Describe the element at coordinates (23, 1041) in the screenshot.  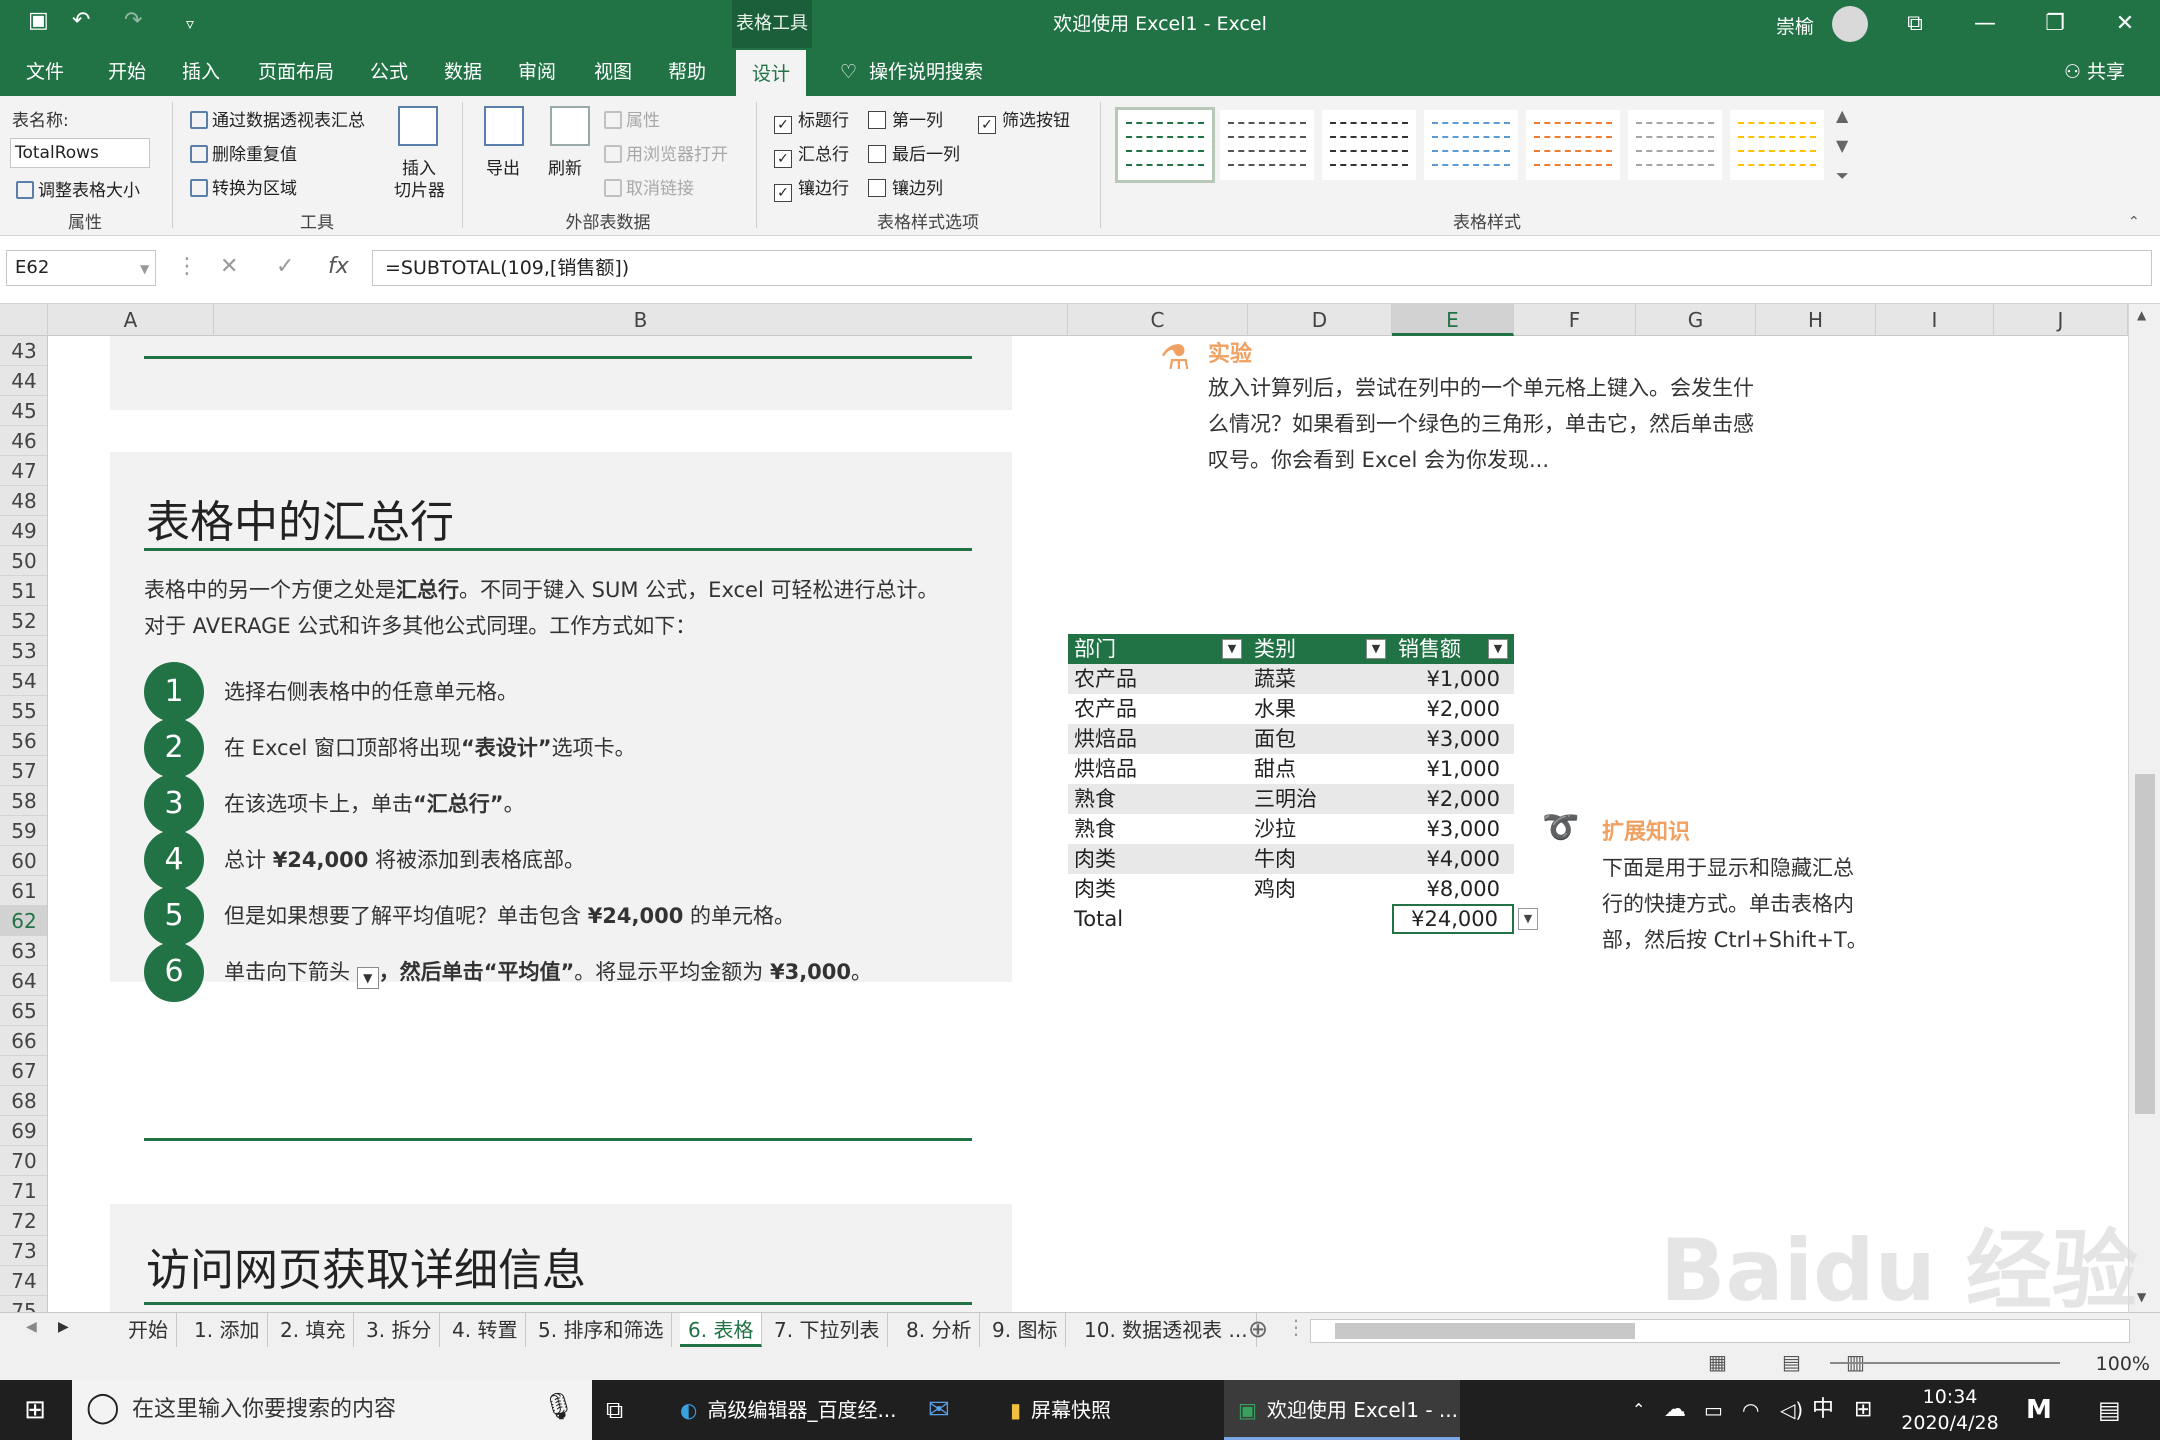
I see `row-header: 66` at that location.